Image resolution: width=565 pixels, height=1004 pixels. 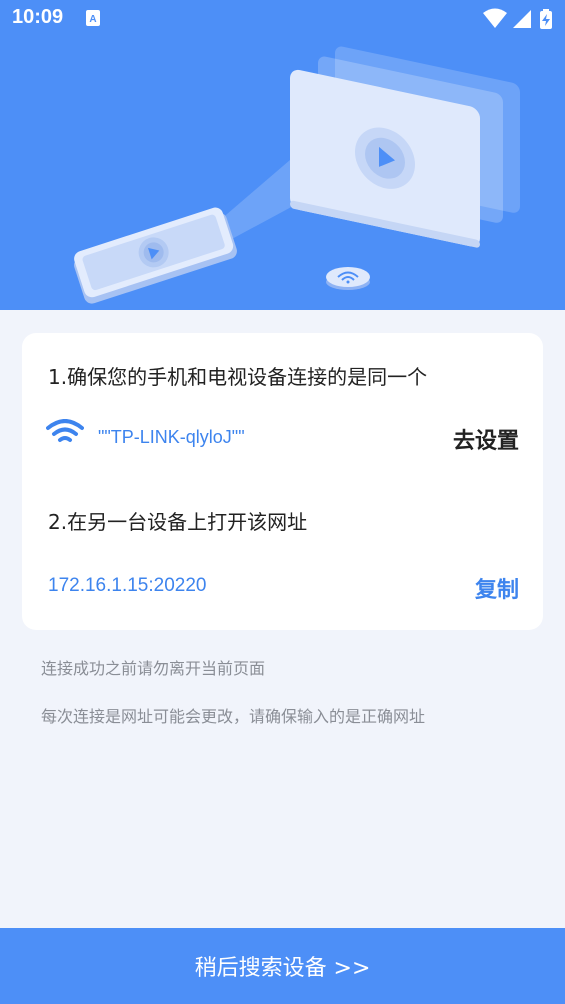 What do you see at coordinates (233, 716) in the screenshot?
I see `tip-url-may-change: 每次连接是网址可能会更改，请确保输入的是正确网址` at bounding box center [233, 716].